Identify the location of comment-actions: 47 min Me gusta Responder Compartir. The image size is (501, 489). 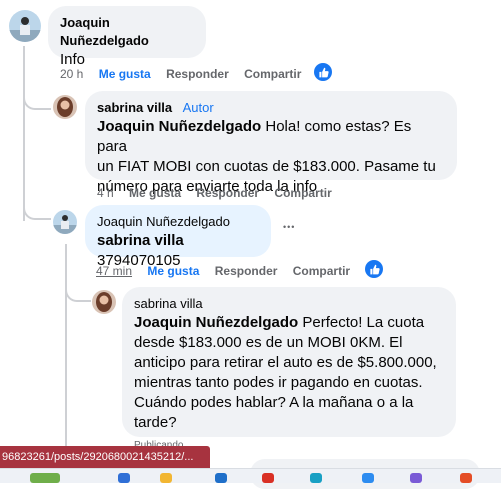
(229, 271).